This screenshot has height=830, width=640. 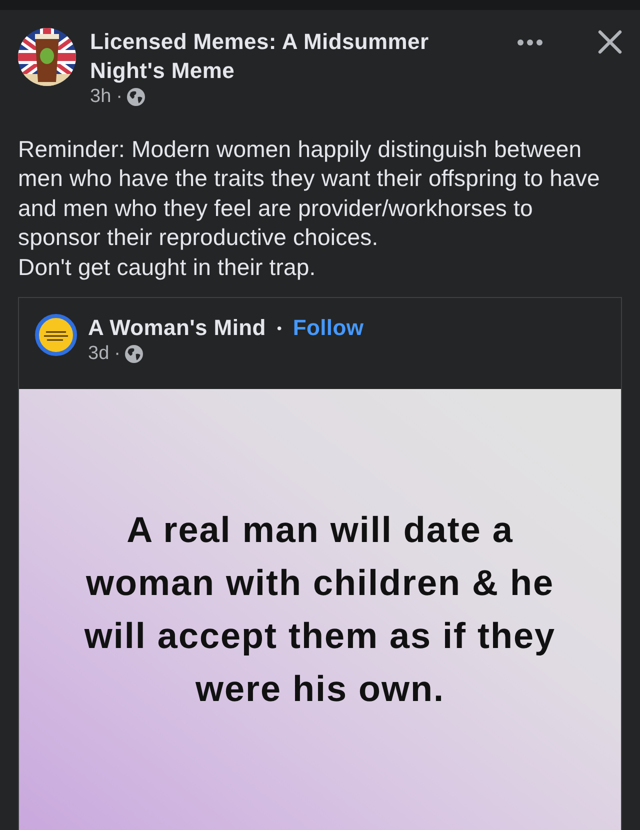 I want to click on close-icon, so click(x=610, y=42).